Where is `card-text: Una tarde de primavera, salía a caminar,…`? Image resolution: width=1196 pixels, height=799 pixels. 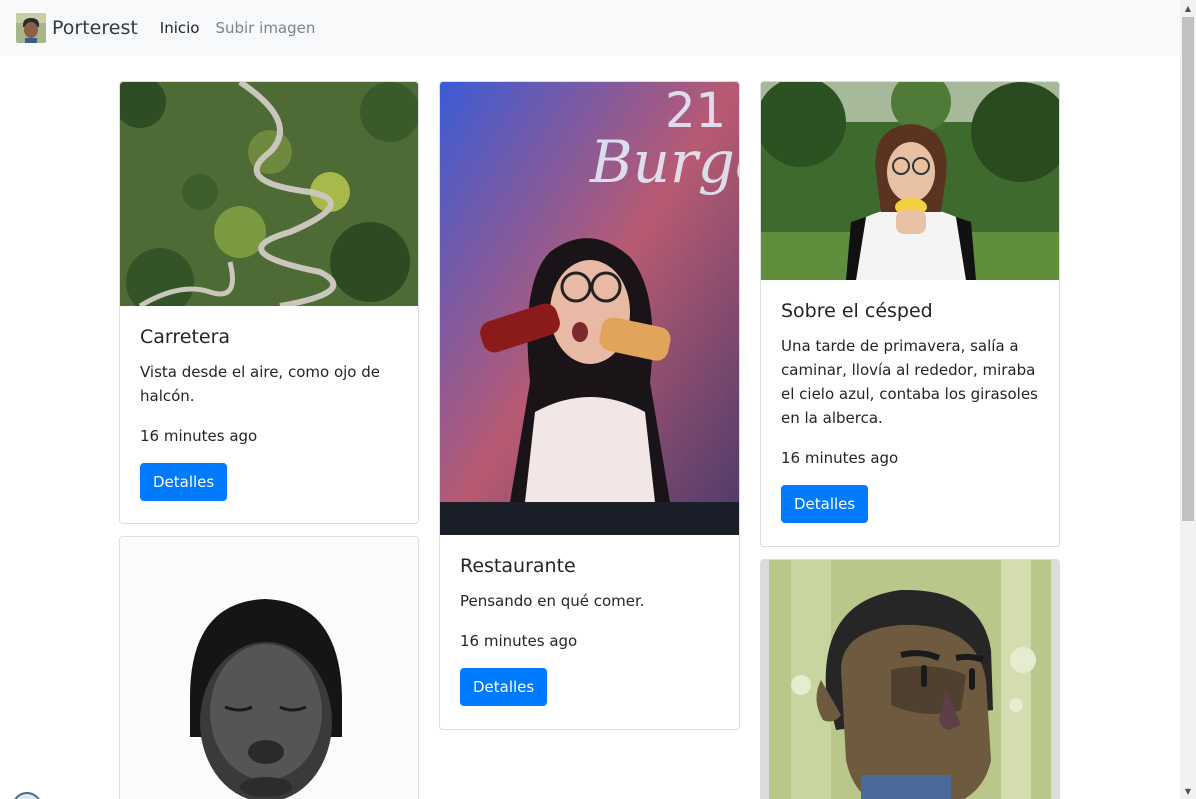
card-text: Una tarde de primavera, salía a caminar,… is located at coordinates (909, 382).